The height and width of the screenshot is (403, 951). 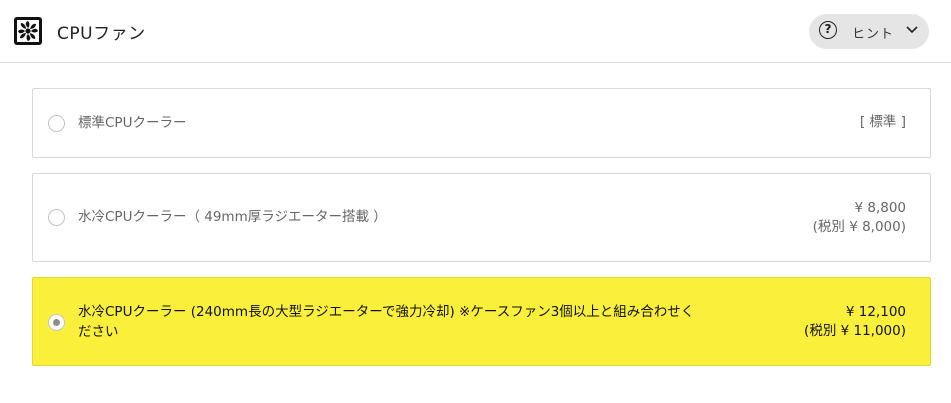 What do you see at coordinates (875, 312) in the screenshot?
I see `option-price: ¥ 12,100` at bounding box center [875, 312].